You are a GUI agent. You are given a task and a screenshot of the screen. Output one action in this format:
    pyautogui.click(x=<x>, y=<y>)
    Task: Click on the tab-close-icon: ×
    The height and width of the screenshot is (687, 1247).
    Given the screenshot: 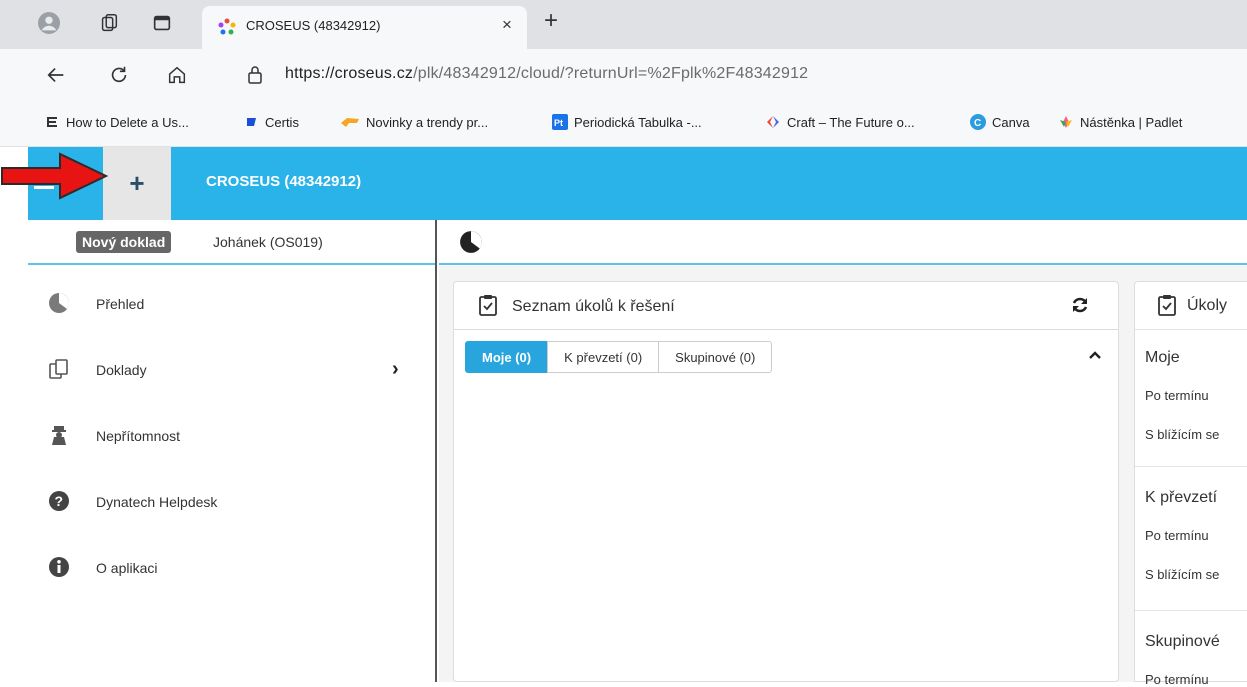 What is the action you would take?
    pyautogui.click(x=507, y=25)
    